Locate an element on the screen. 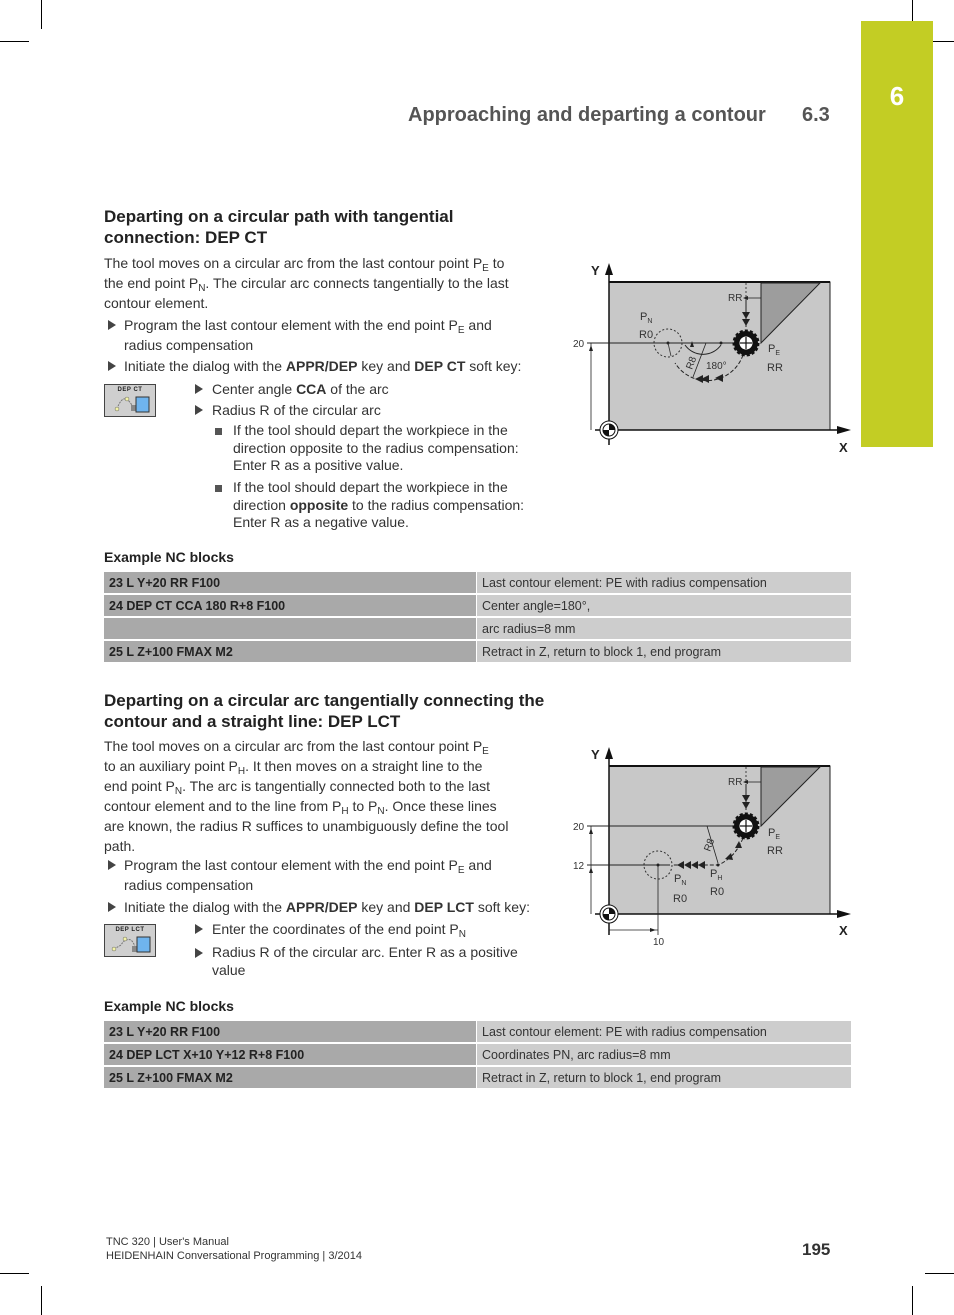 The image size is (954, 1315). text: Enter the coordinates of the end point P is located at coordinates (335, 929).